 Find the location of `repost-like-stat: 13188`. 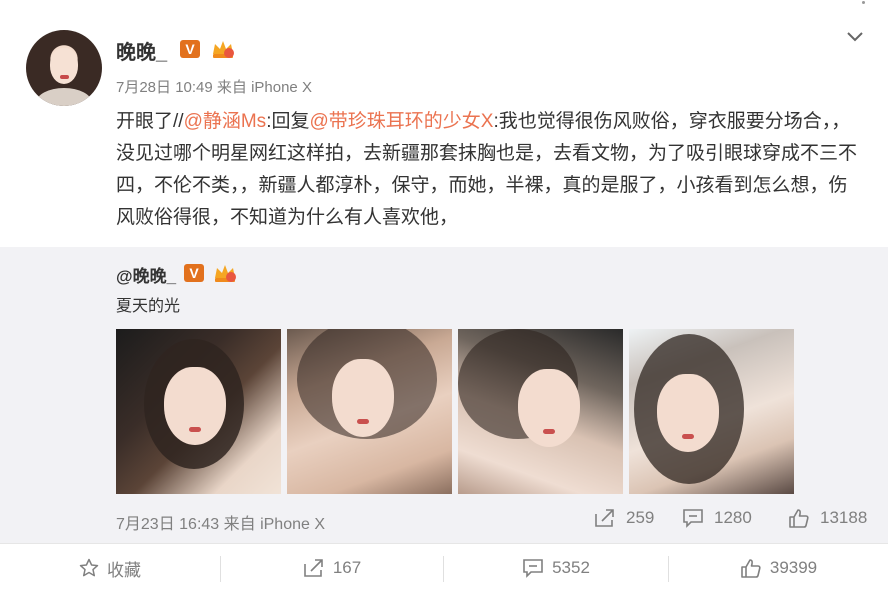

repost-like-stat: 13188 is located at coordinates (827, 518).